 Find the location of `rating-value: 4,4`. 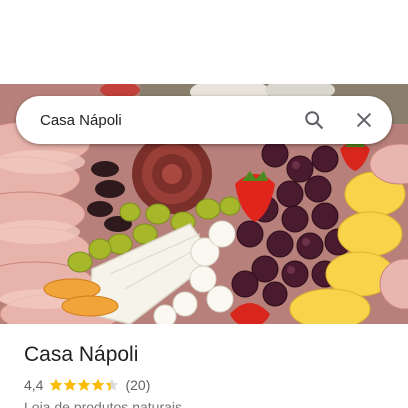

rating-value: 4,4 is located at coordinates (34, 385).